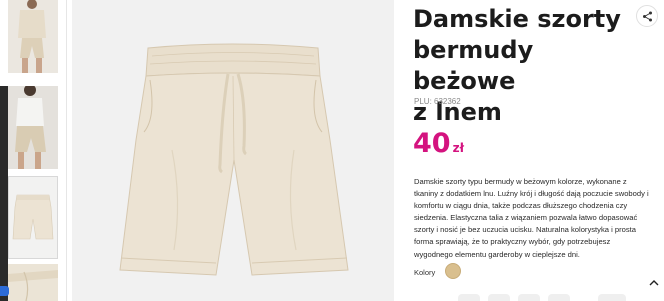 Image resolution: width=664 pixels, height=301 pixels. What do you see at coordinates (425, 272) in the screenshot?
I see `colors-label: Kolory` at bounding box center [425, 272].